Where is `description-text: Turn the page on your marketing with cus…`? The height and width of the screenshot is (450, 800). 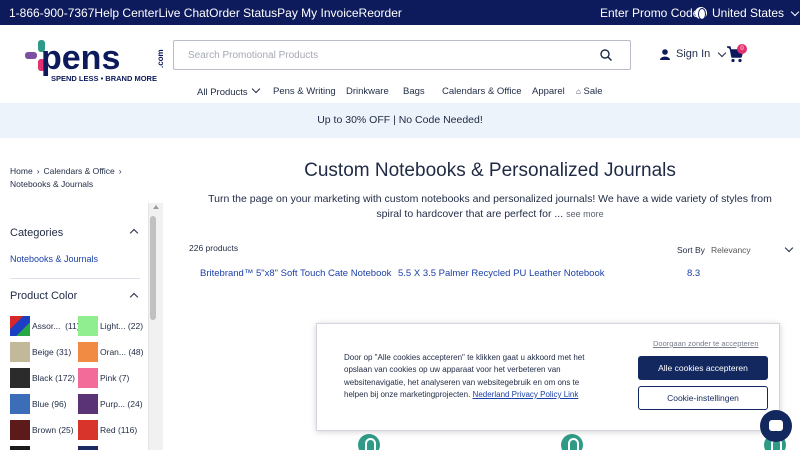
description-text: Turn the page on your marketing with cus… is located at coordinates (490, 206).